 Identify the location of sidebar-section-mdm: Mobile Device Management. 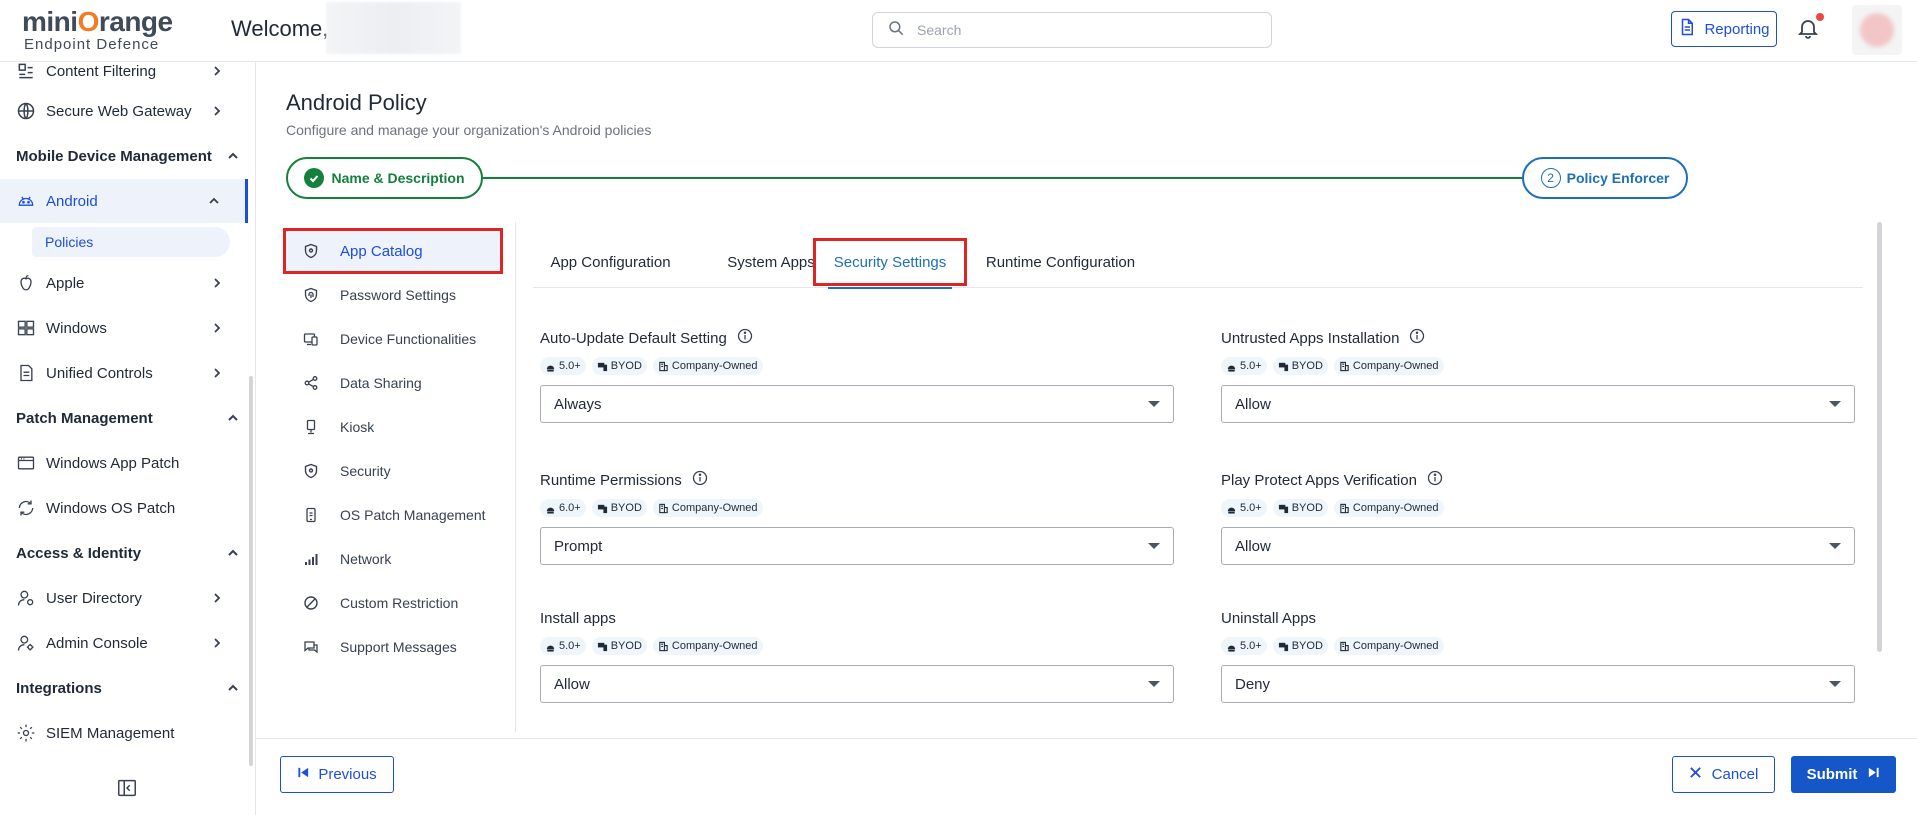
(132, 156).